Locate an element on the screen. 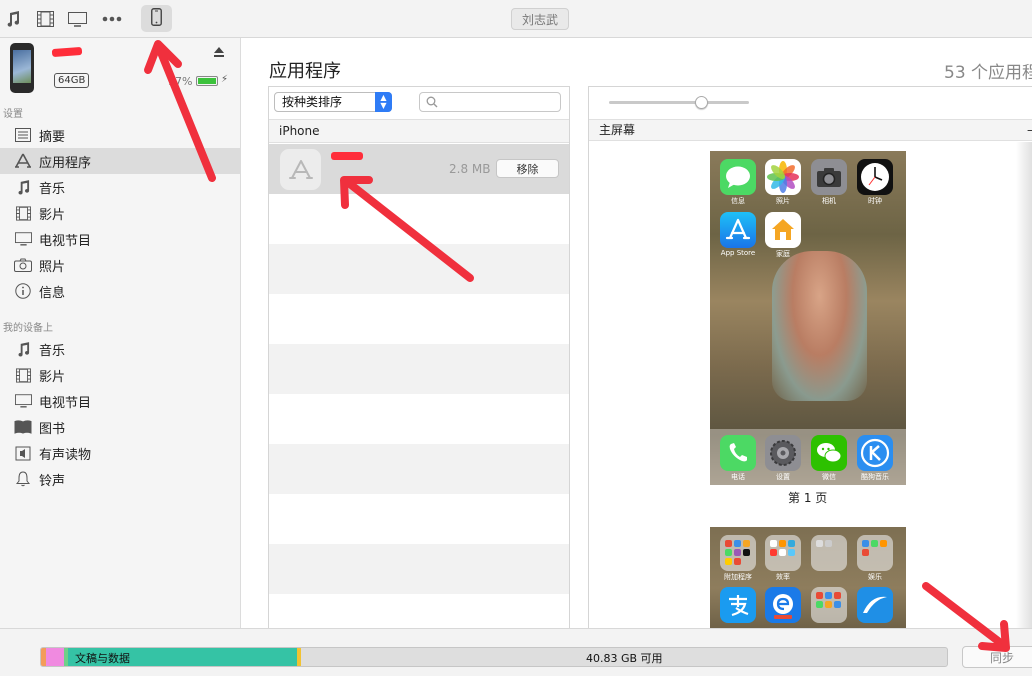  folder-label: 效率 is located at coordinates (783, 577).